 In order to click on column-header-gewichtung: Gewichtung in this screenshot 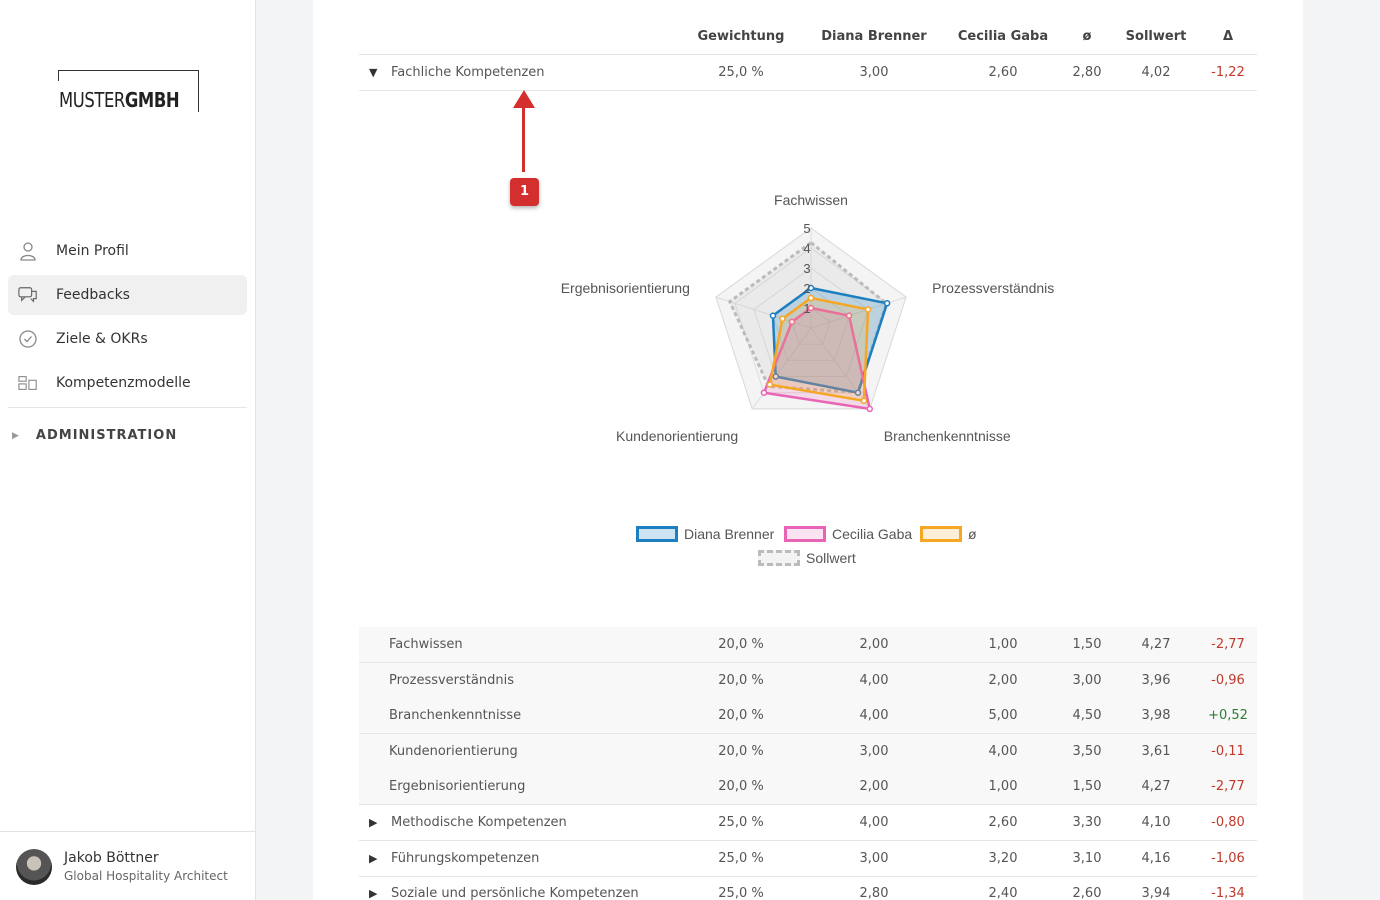, I will do `click(741, 36)`.